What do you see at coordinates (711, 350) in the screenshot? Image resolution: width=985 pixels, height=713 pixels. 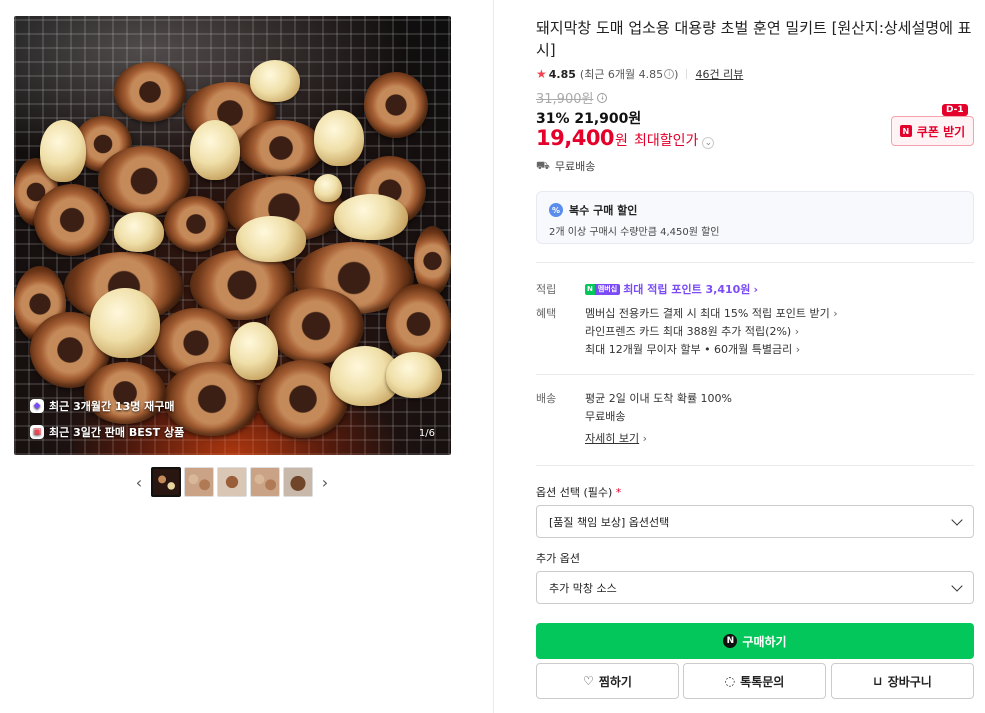 I see `benefit-item: 최대 12개월 무이자 할부 • 60개월 특별금리 ›` at bounding box center [711, 350].